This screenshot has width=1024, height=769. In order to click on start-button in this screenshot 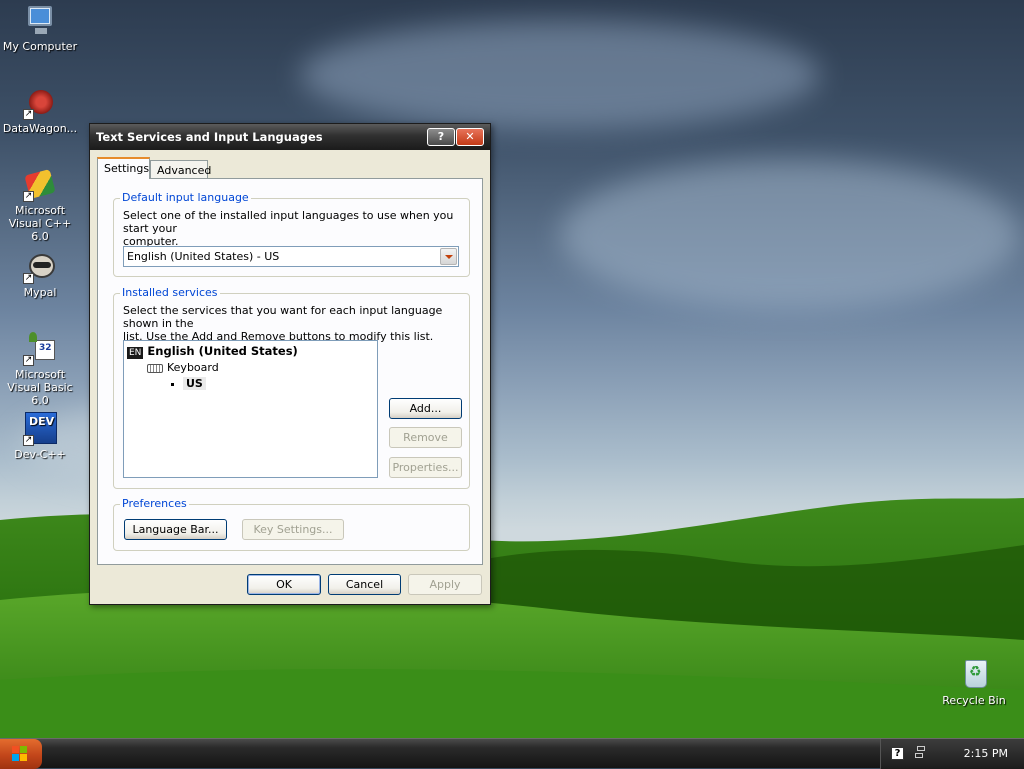, I will do `click(21, 754)`.